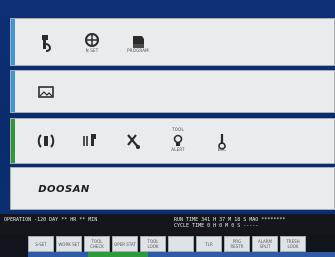  I want to click on icon-caption: PROGRAM, so click(138, 50).